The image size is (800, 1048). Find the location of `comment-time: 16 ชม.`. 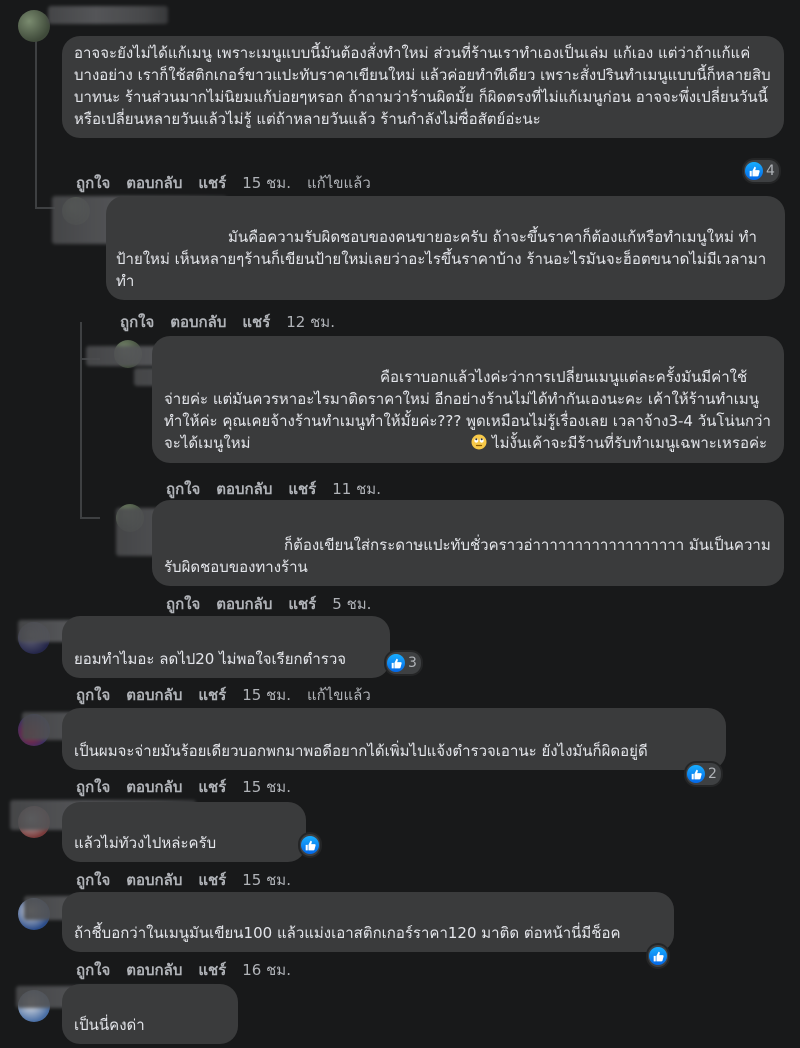

comment-time: 16 ชม. is located at coordinates (266, 970).